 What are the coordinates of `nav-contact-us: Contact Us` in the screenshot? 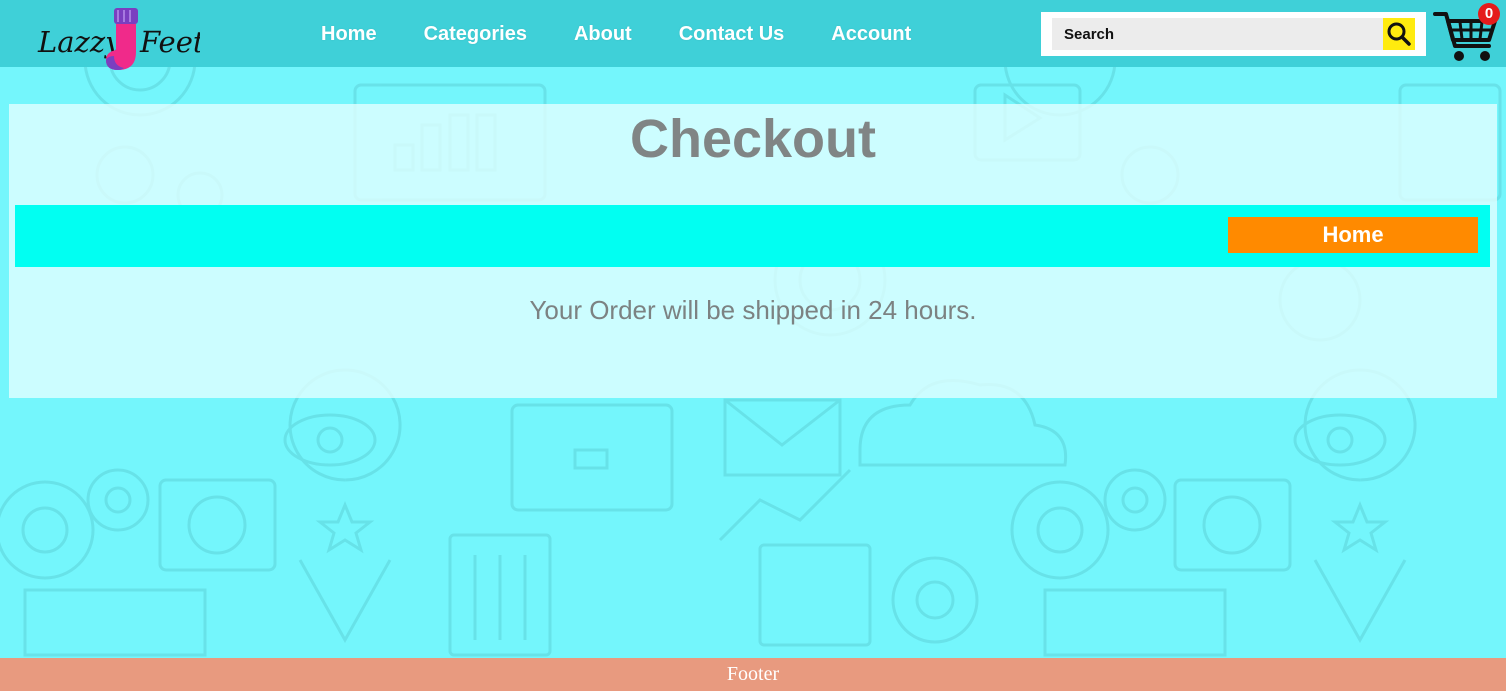 It's located at (732, 34).